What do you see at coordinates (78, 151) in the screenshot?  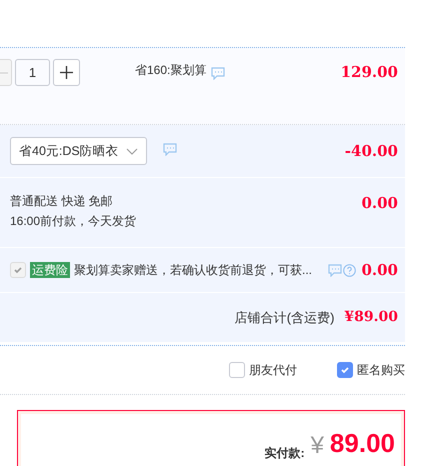 I see `coupon-dropdown: 省40元:DS防晒衣` at bounding box center [78, 151].